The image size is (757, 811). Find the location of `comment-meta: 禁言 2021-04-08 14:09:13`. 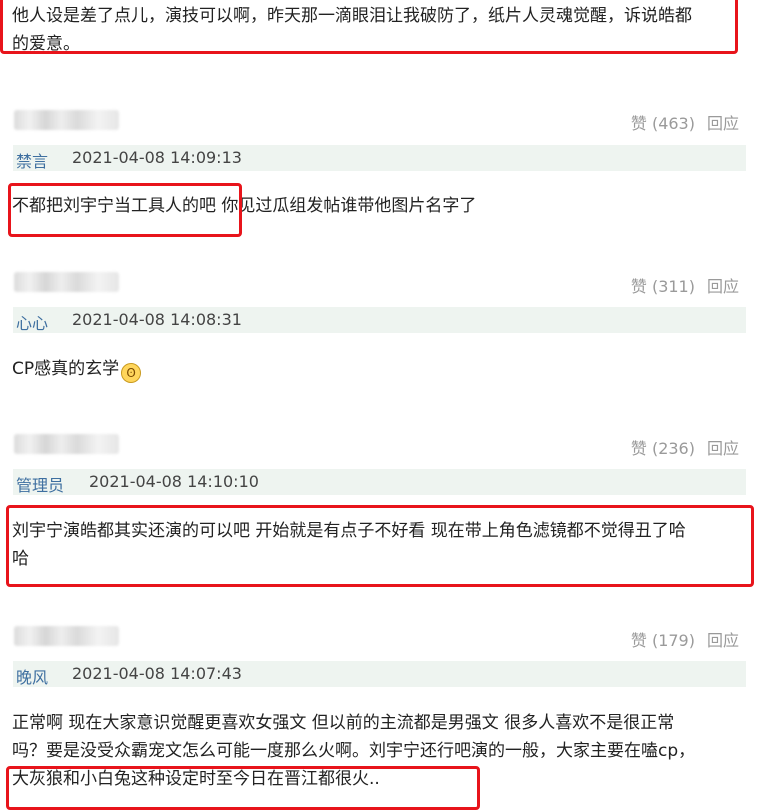

comment-meta: 禁言 2021-04-08 14:09:13 is located at coordinates (379, 158).